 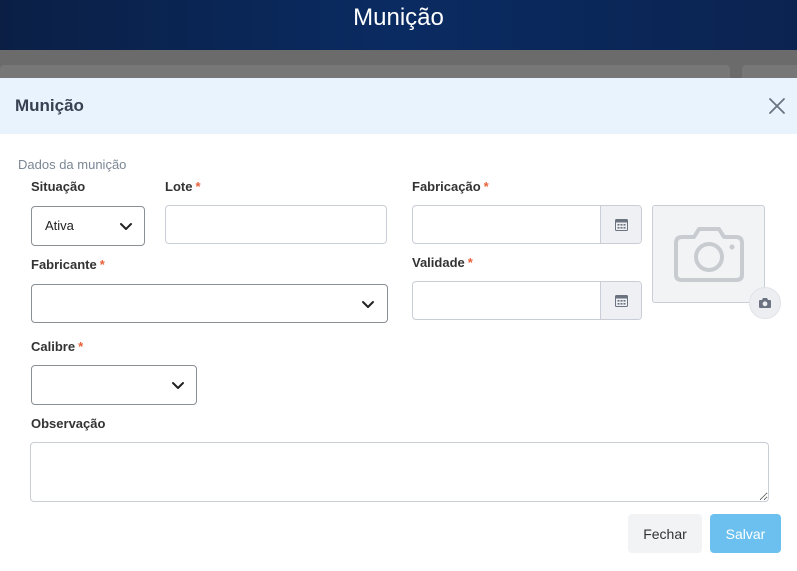 I want to click on close-button, so click(x=777, y=106).